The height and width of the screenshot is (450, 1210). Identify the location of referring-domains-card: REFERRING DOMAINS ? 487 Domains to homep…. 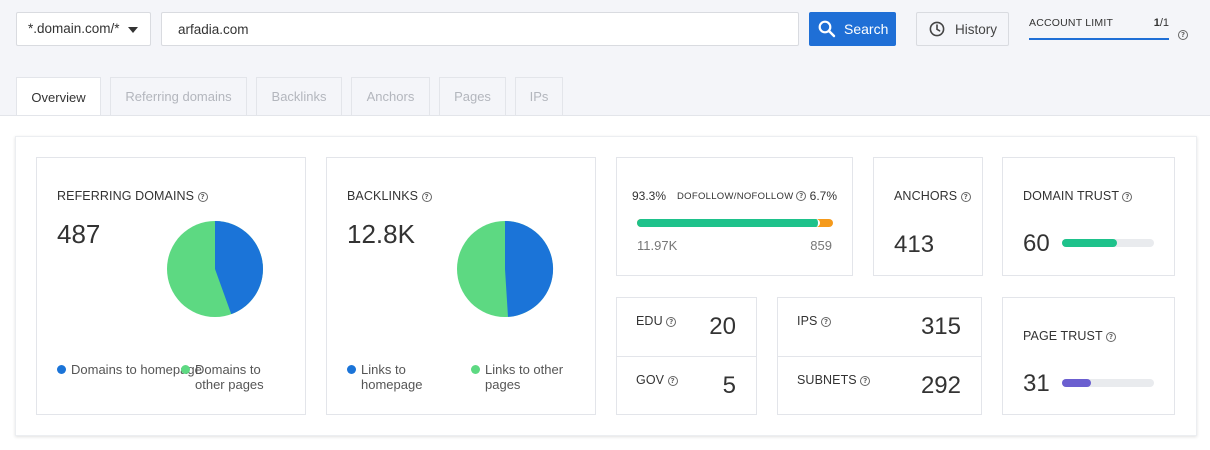
(171, 286).